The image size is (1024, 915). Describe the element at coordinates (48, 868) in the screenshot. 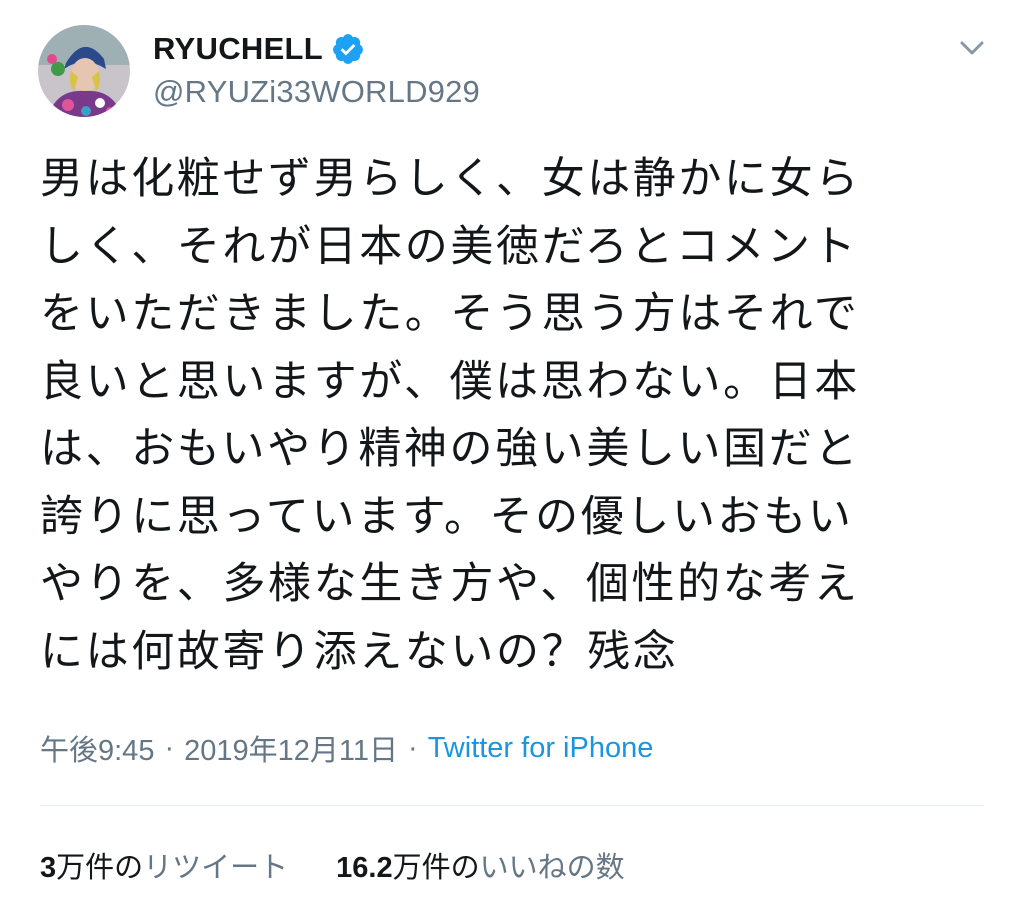

I see `retweet-count: 3` at that location.